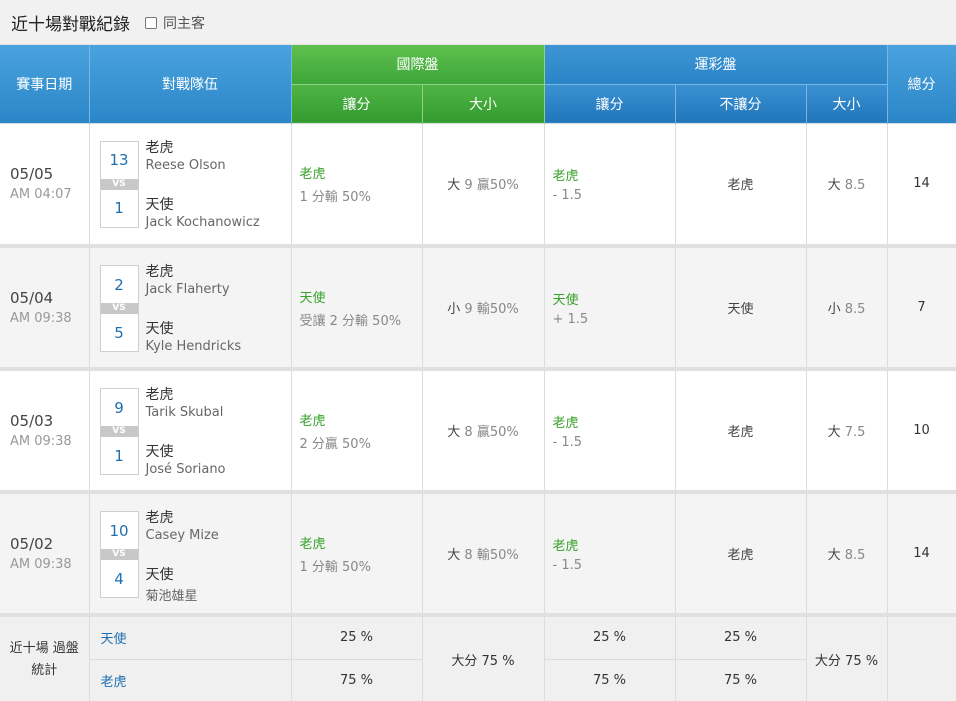 This screenshot has height=701, width=956. I want to click on game-date: 05/05, so click(32, 174).